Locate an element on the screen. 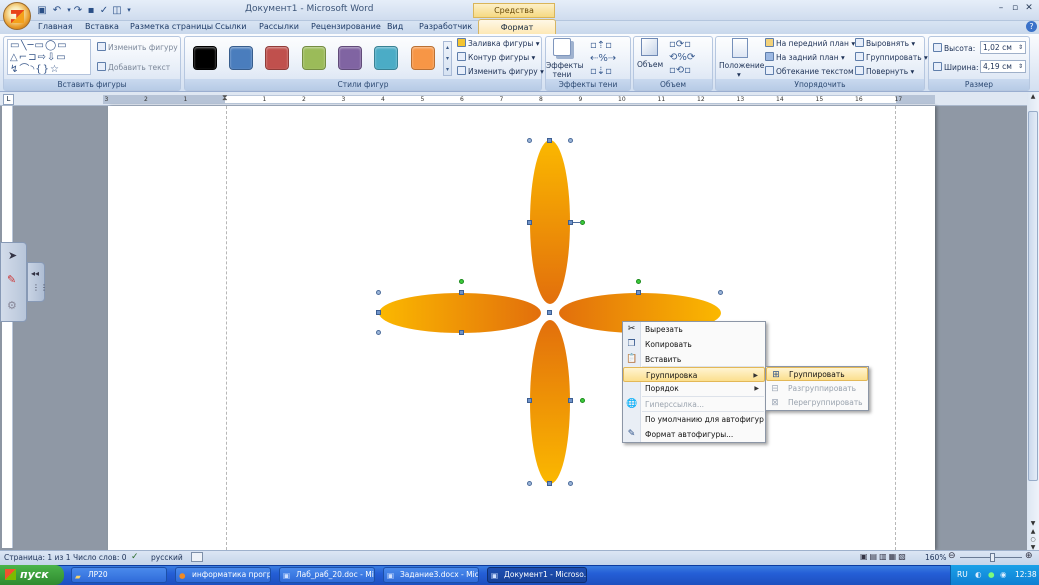 Image resolution: width=1039 pixels, height=585 pixels. shadow-nudge-icons: ▫⇡▫ ⇠%⇢ ▫⇣▫ is located at coordinates (603, 58).